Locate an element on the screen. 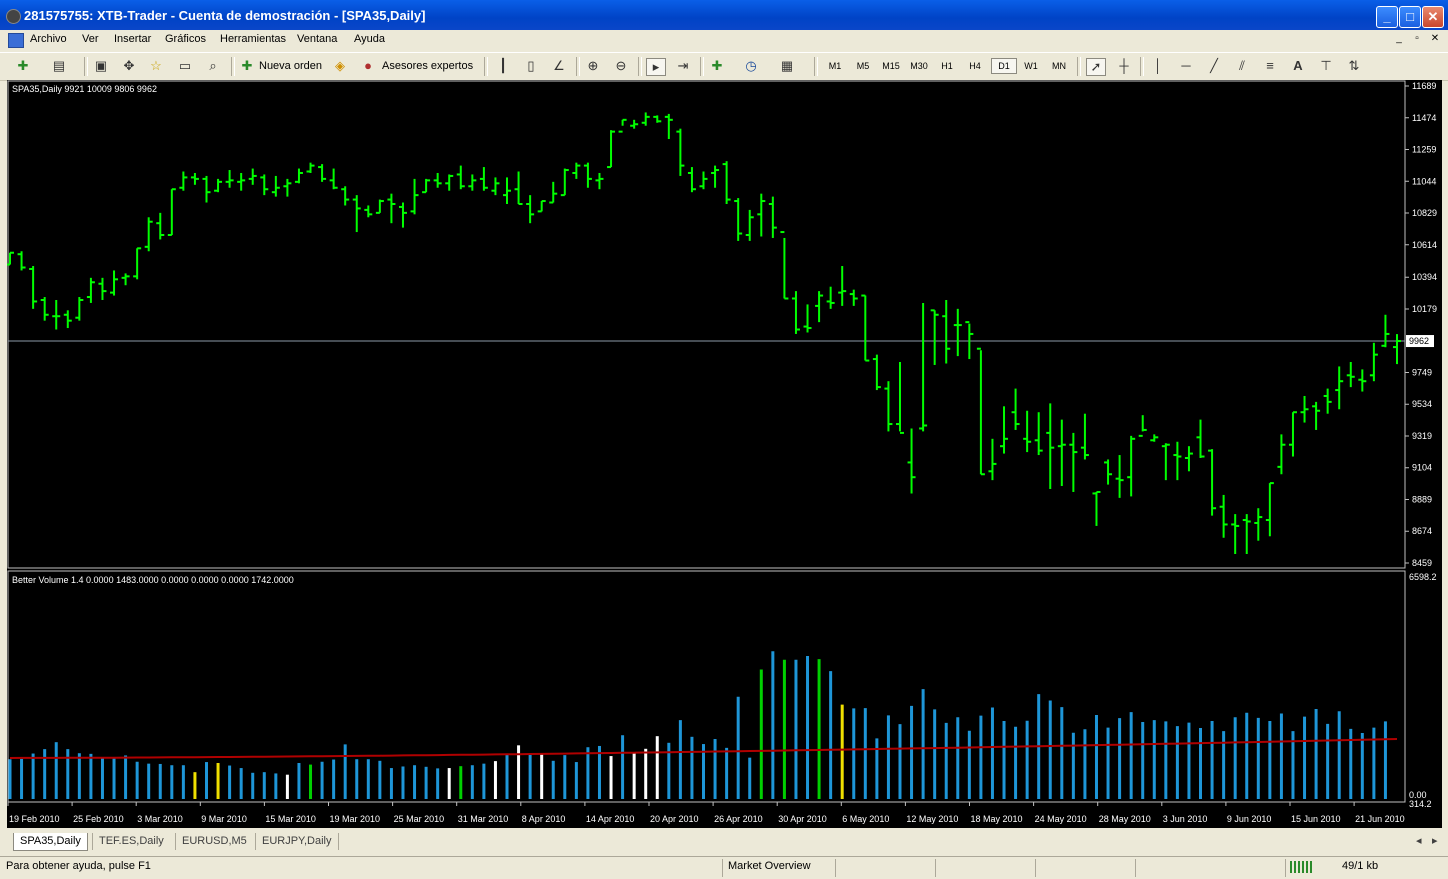 The image size is (1448, 879). text-label-icon: ⊤ is located at coordinates (1326, 66).